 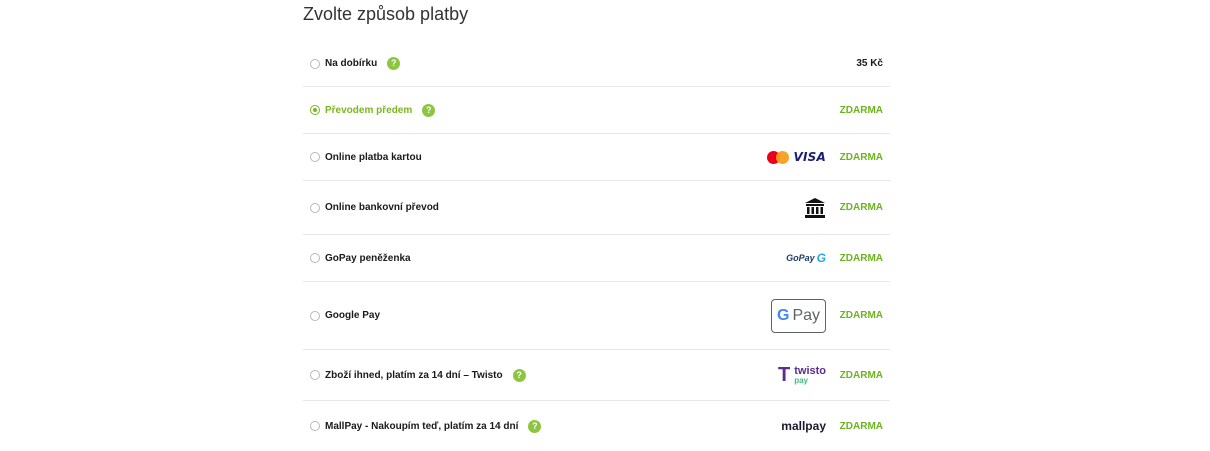 What do you see at coordinates (869, 63) in the screenshot?
I see `price: 35 Kč` at bounding box center [869, 63].